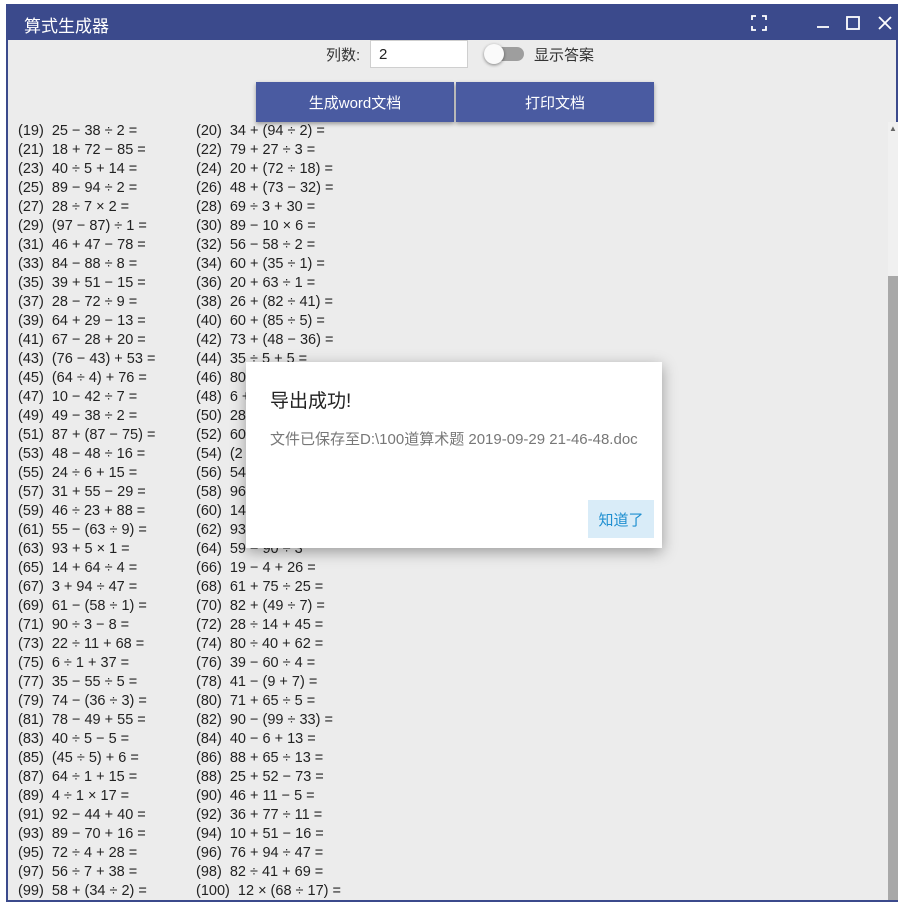  I want to click on problem-item: (23) 40 ÷ 5 + 14 =, so click(78, 169).